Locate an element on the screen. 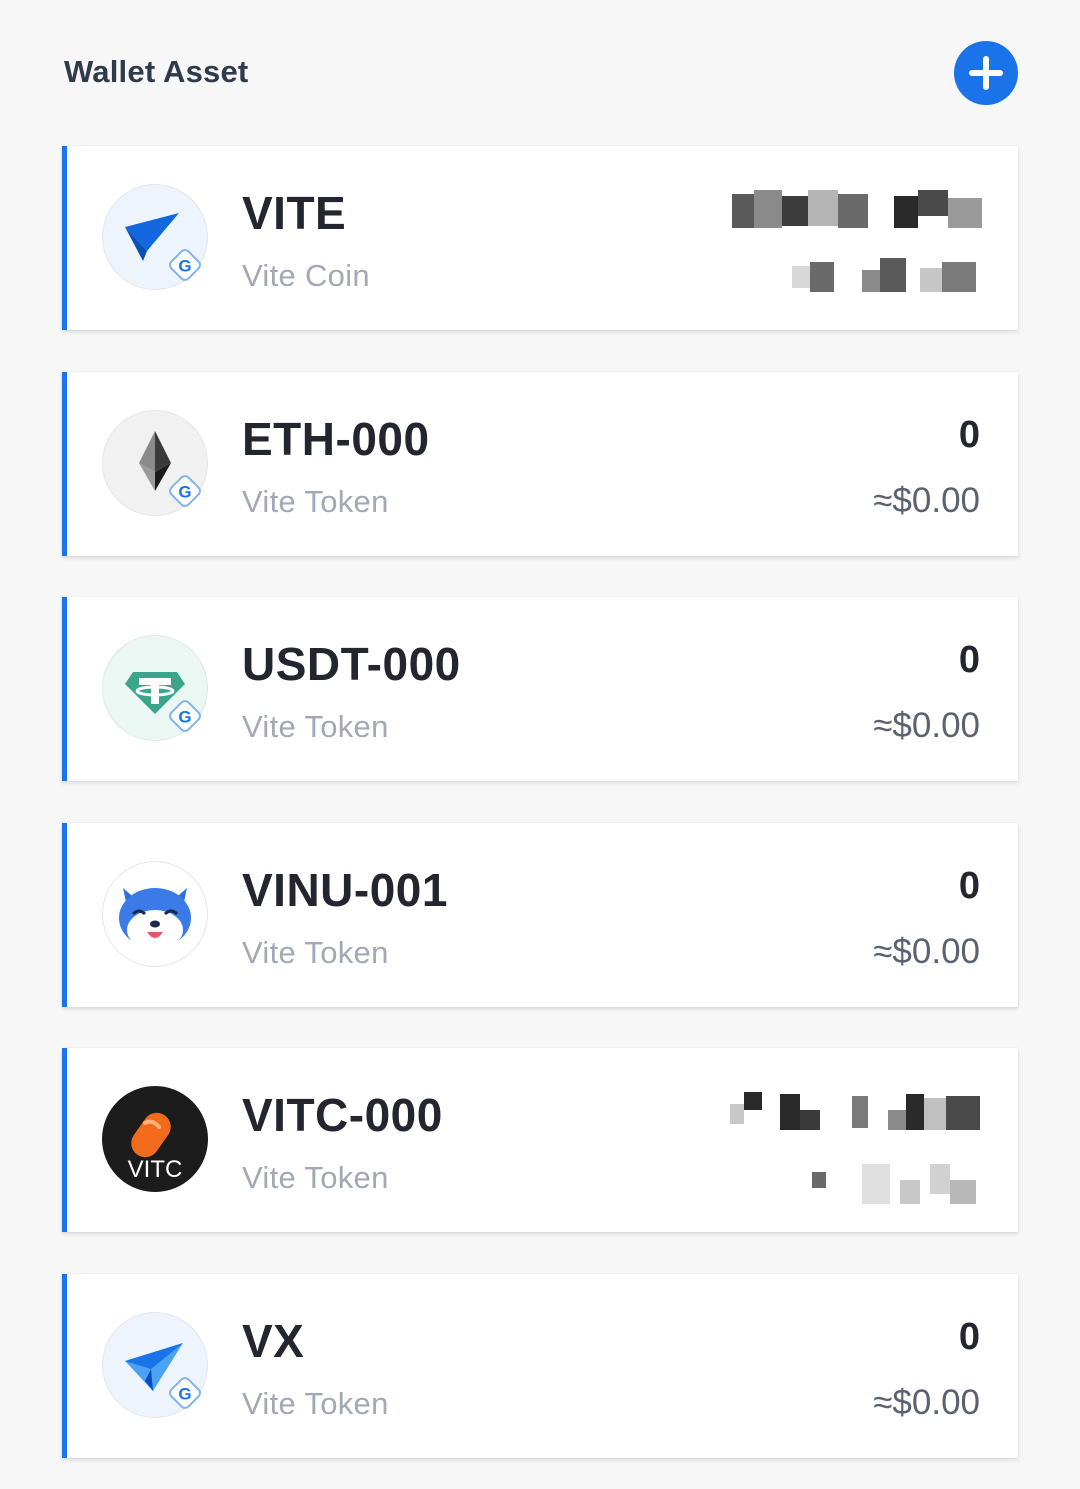 The height and width of the screenshot is (1489, 1080). wallet-asset-header: Wallet Asset is located at coordinates (541, 73).